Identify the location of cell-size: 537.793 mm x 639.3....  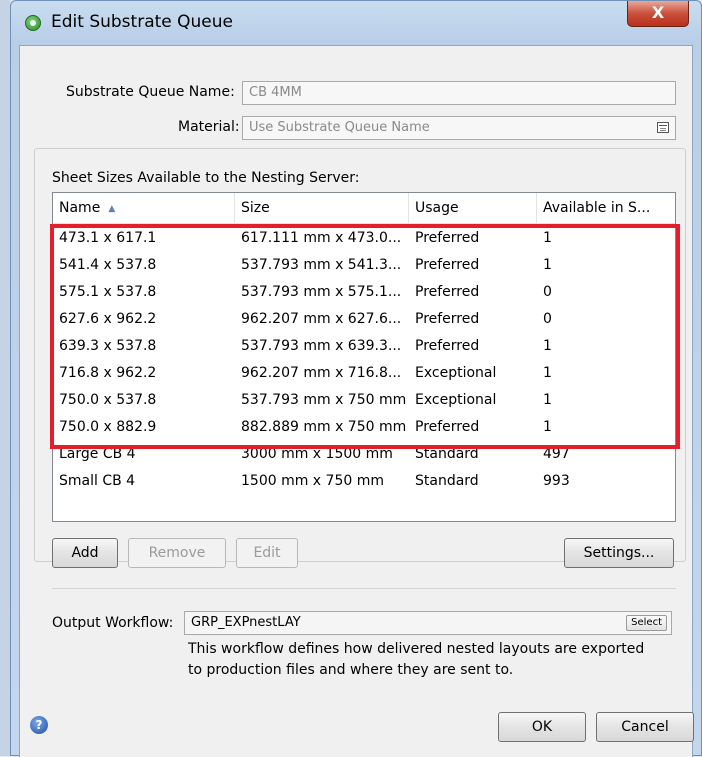
(321, 346).